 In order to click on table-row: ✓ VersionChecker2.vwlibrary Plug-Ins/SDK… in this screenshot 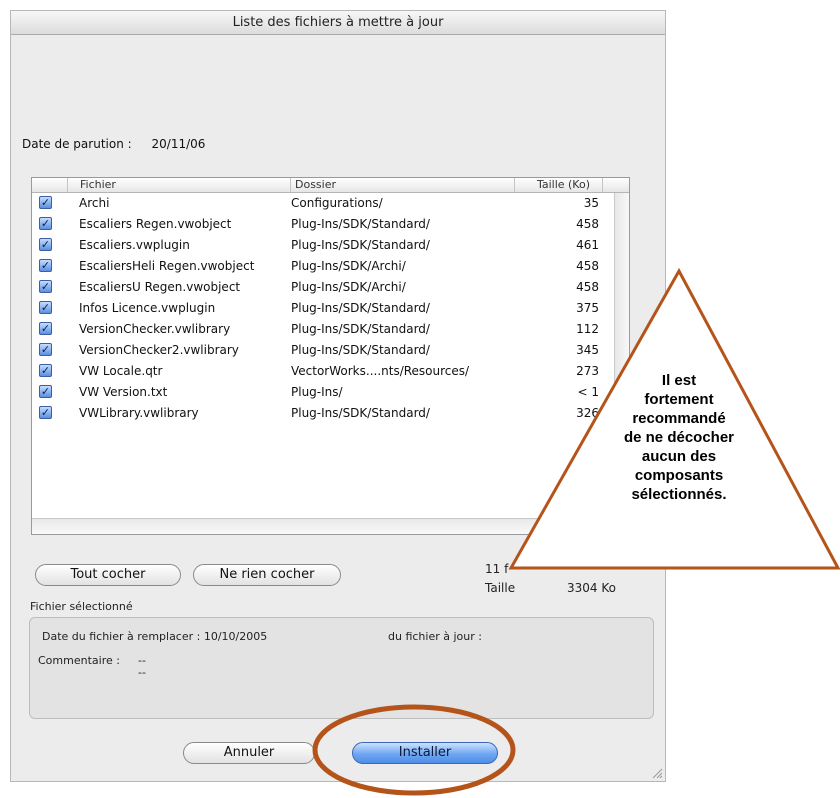, I will do `click(330, 350)`.